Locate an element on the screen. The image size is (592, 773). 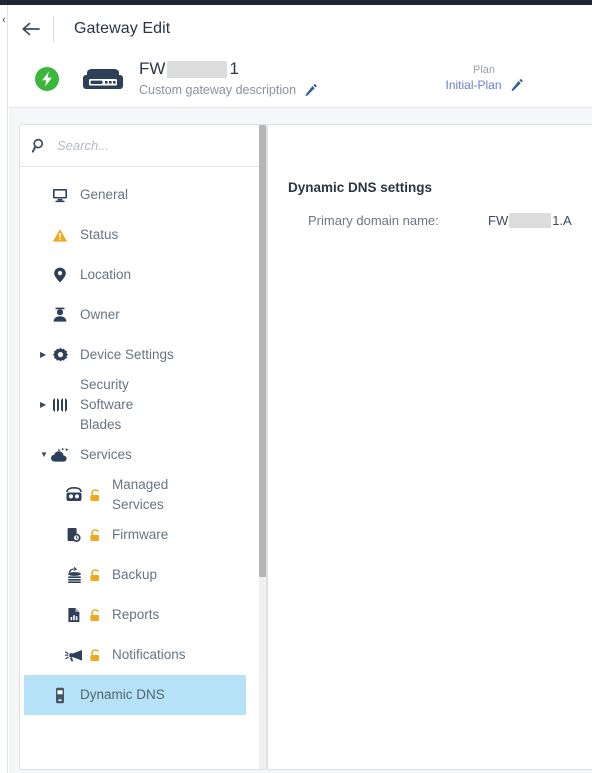
sidebar-scrollbar-track is located at coordinates (262, 447).